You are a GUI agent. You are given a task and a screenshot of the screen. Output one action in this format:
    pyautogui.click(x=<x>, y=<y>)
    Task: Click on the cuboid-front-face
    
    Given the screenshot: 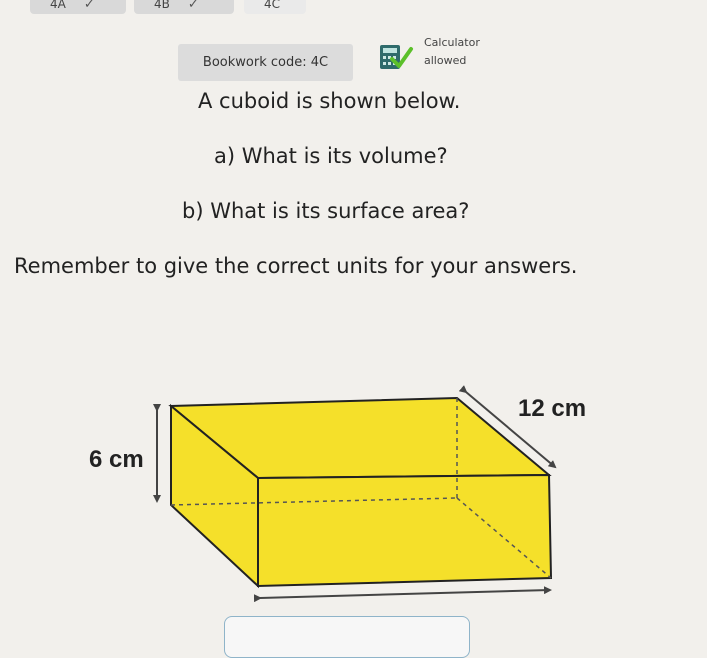 What is the action you would take?
    pyautogui.click(x=405, y=530)
    